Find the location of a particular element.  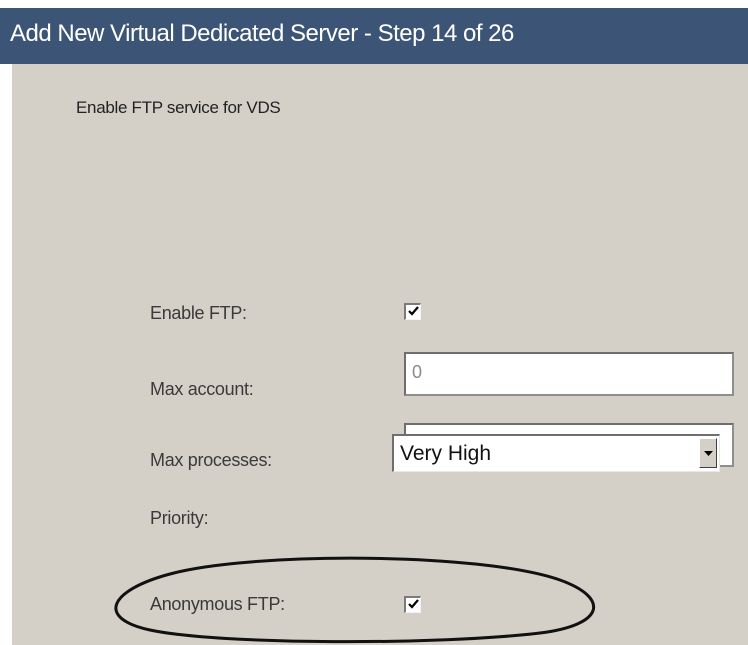

priority-select: Very High is located at coordinates (556, 453).